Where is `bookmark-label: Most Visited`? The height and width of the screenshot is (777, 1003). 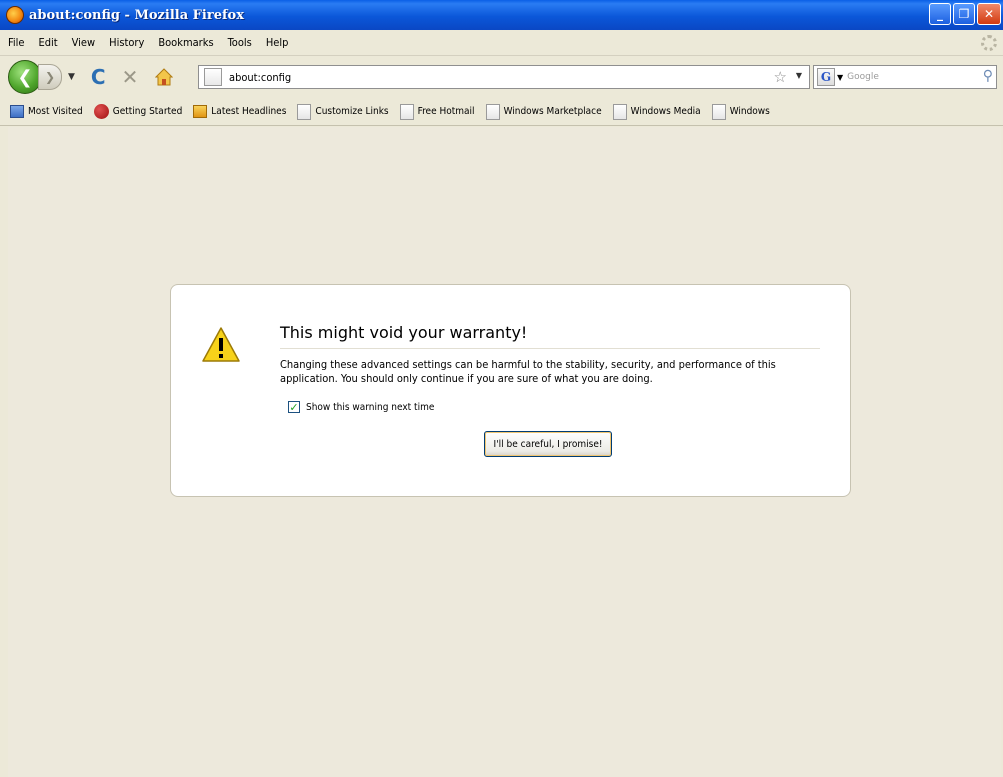
bookmark-label: Most Visited is located at coordinates (55, 111).